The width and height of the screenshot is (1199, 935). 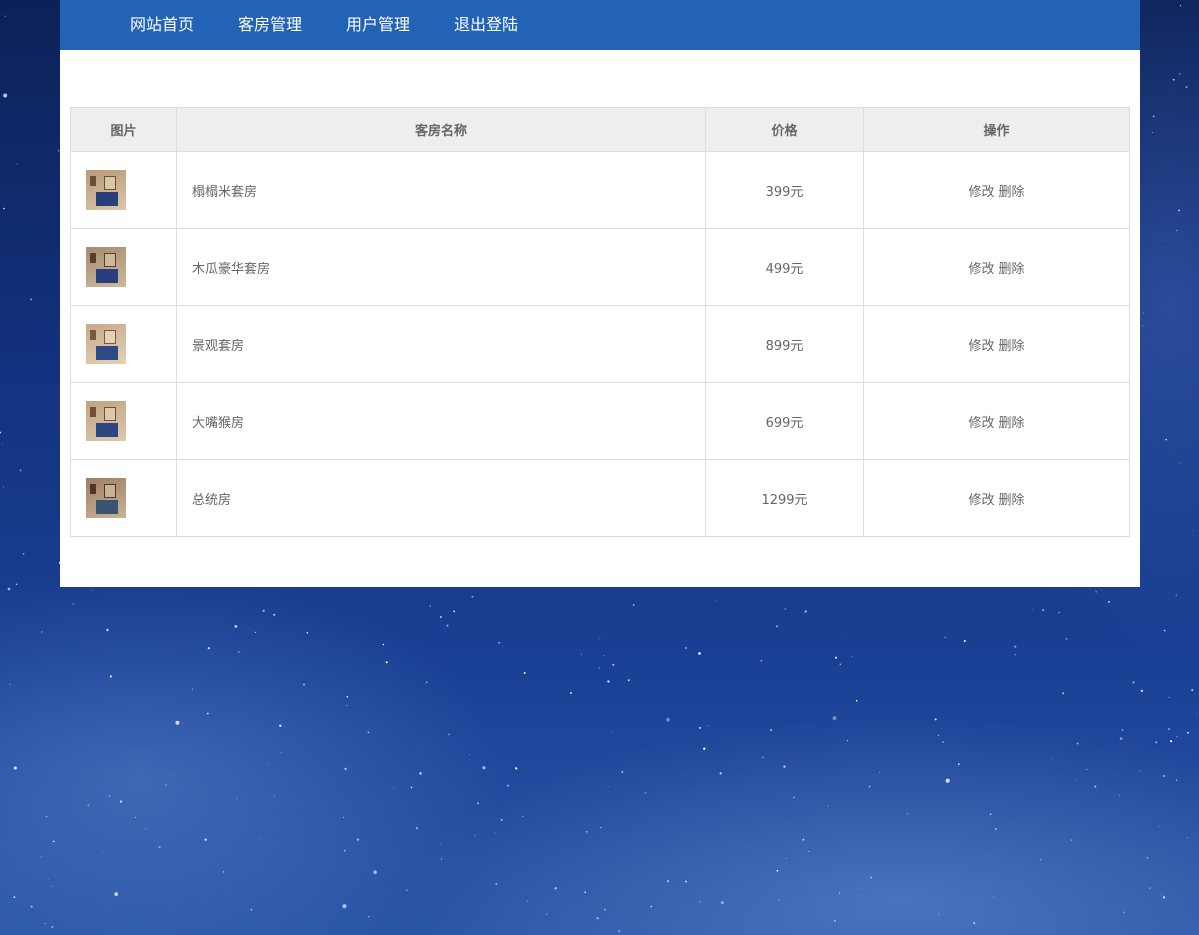 I want to click on room-name: 总统房, so click(x=441, y=498).